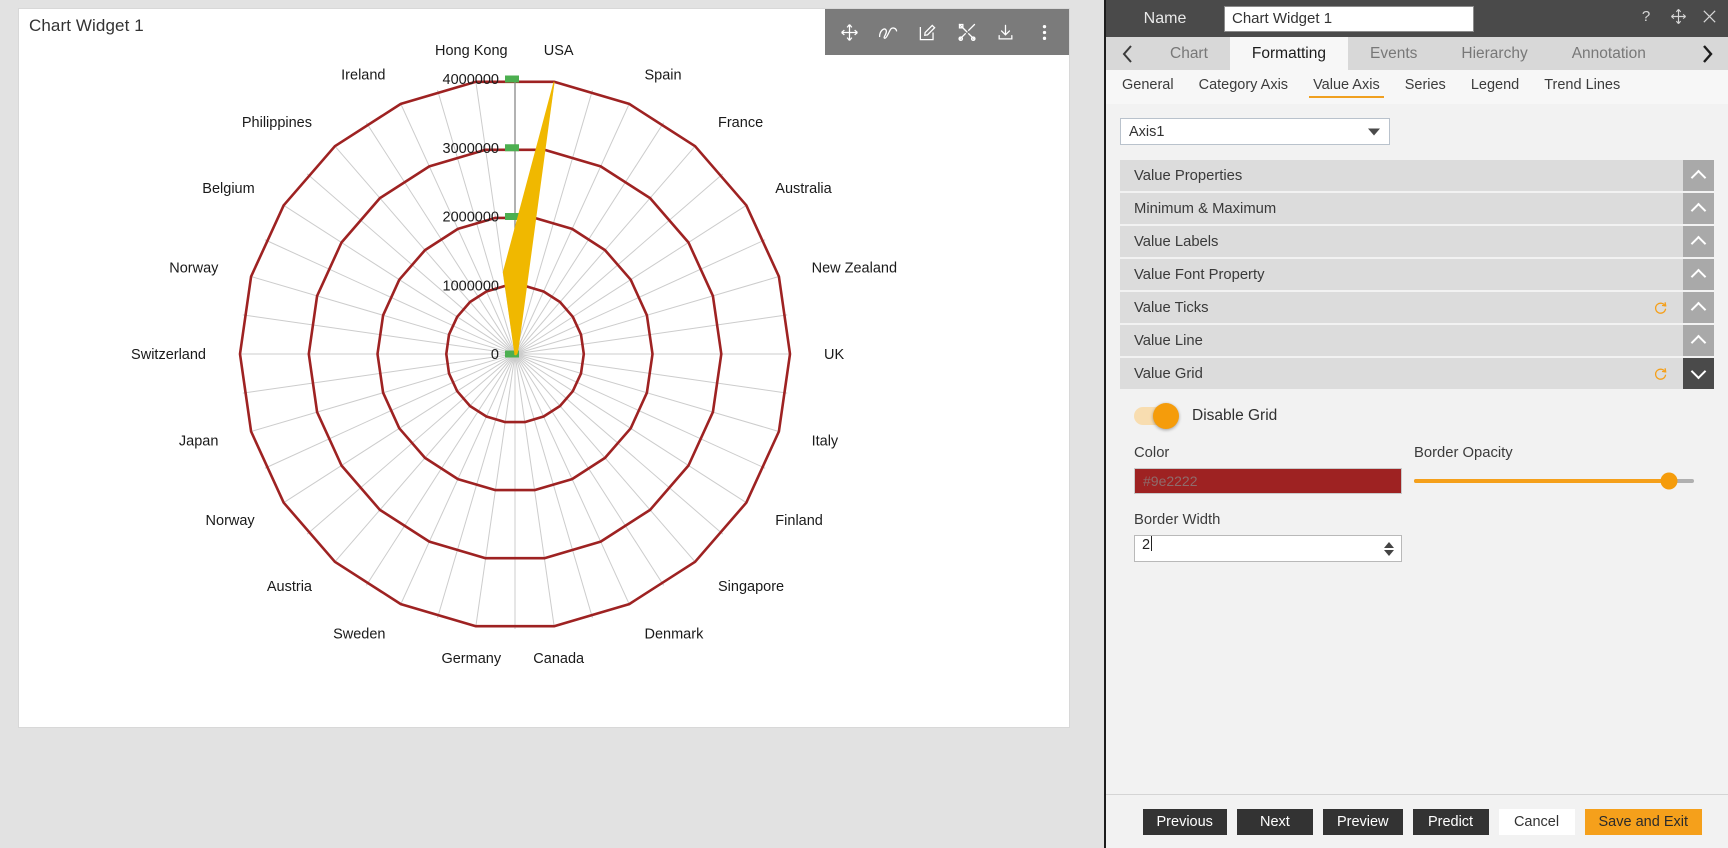  What do you see at coordinates (495, 355) in the screenshot?
I see `svg-text: 0` at bounding box center [495, 355].